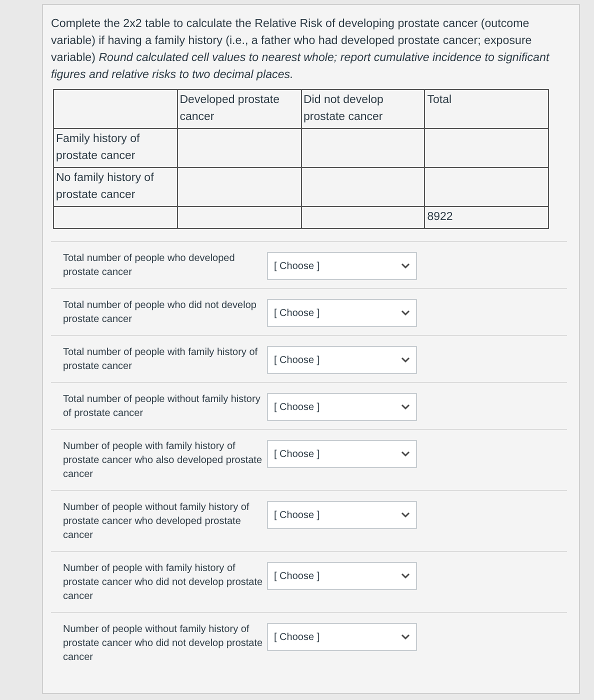  Describe the element at coordinates (363, 109) in the screenshot. I see `table-header-cell: Did not develop prostate cancer` at that location.